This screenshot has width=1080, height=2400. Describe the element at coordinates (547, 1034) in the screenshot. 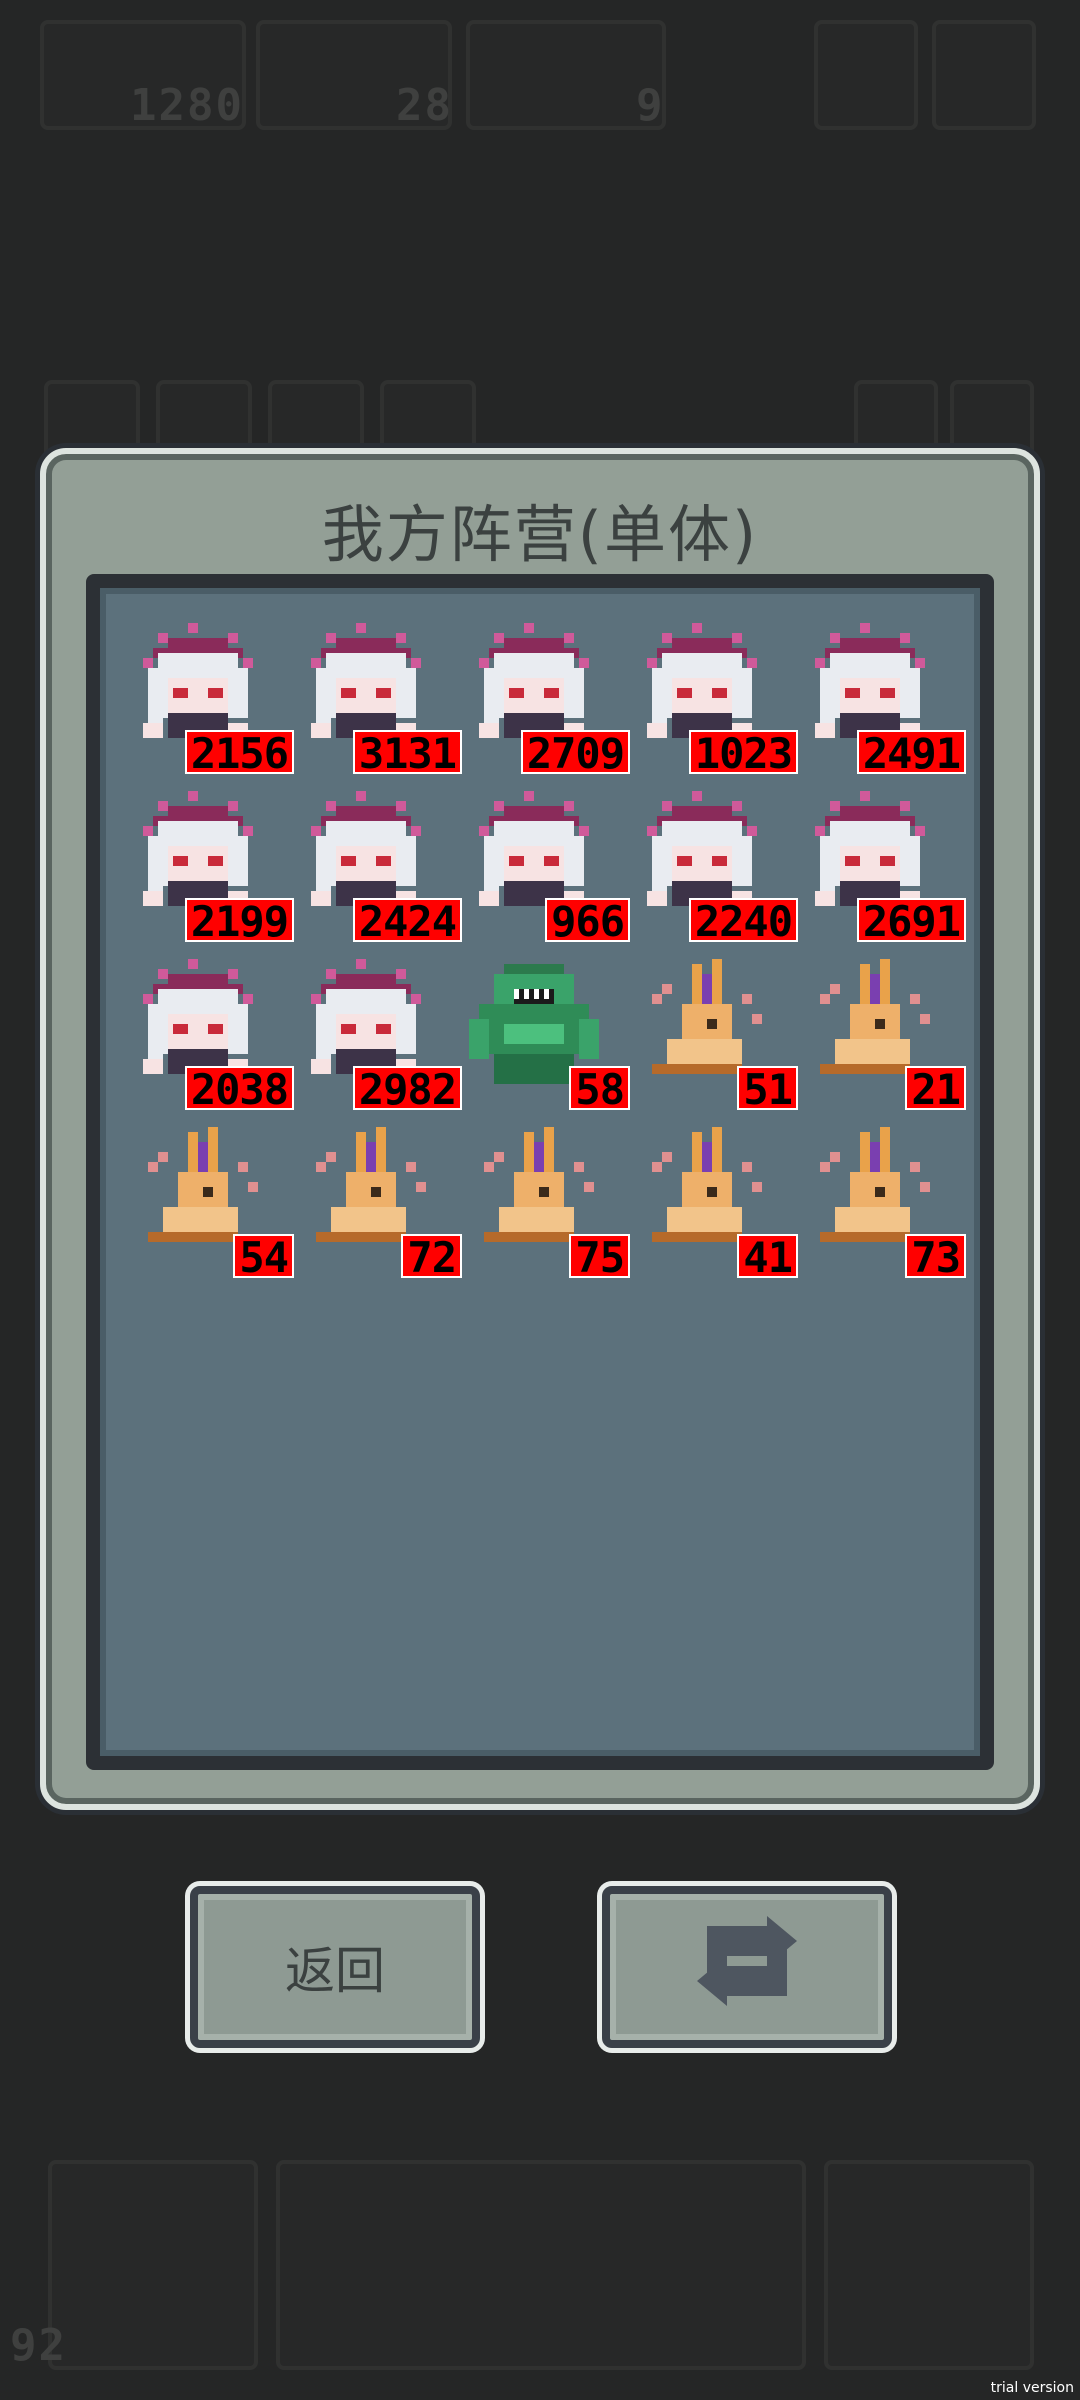

I see `unit-card-monster: 58` at that location.